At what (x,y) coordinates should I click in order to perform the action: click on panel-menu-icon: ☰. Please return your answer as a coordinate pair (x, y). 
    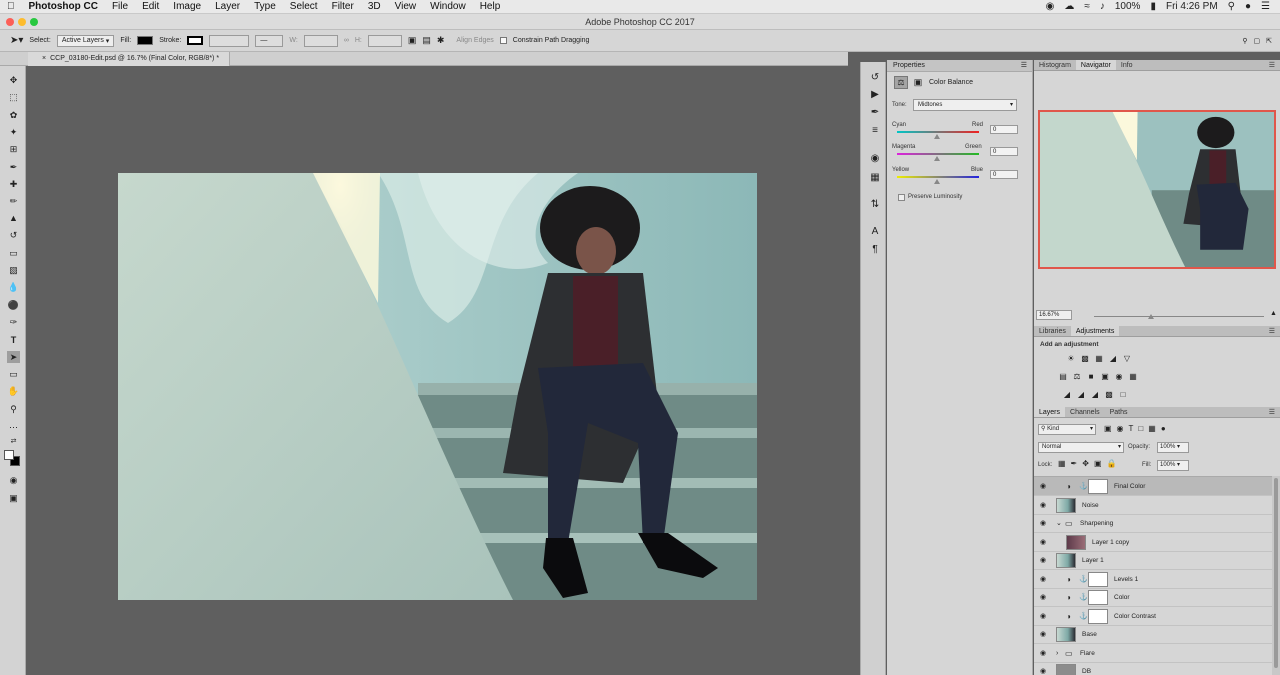
    Looking at the image, I should click on (1026, 66).